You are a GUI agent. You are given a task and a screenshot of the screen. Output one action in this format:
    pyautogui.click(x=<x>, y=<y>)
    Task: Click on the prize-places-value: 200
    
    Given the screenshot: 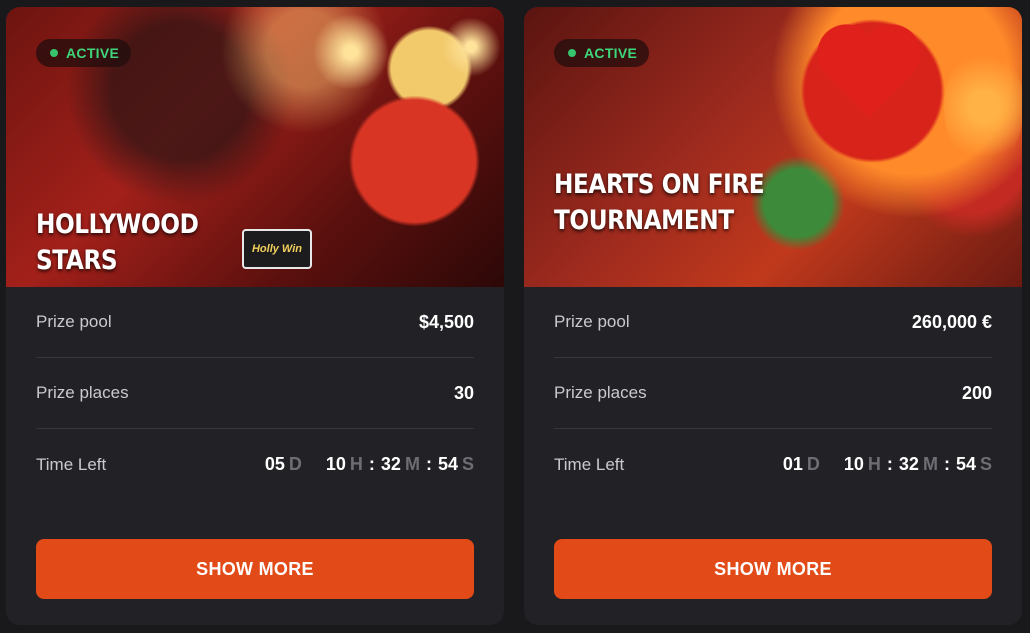 What is the action you would take?
    pyautogui.click(x=976, y=392)
    